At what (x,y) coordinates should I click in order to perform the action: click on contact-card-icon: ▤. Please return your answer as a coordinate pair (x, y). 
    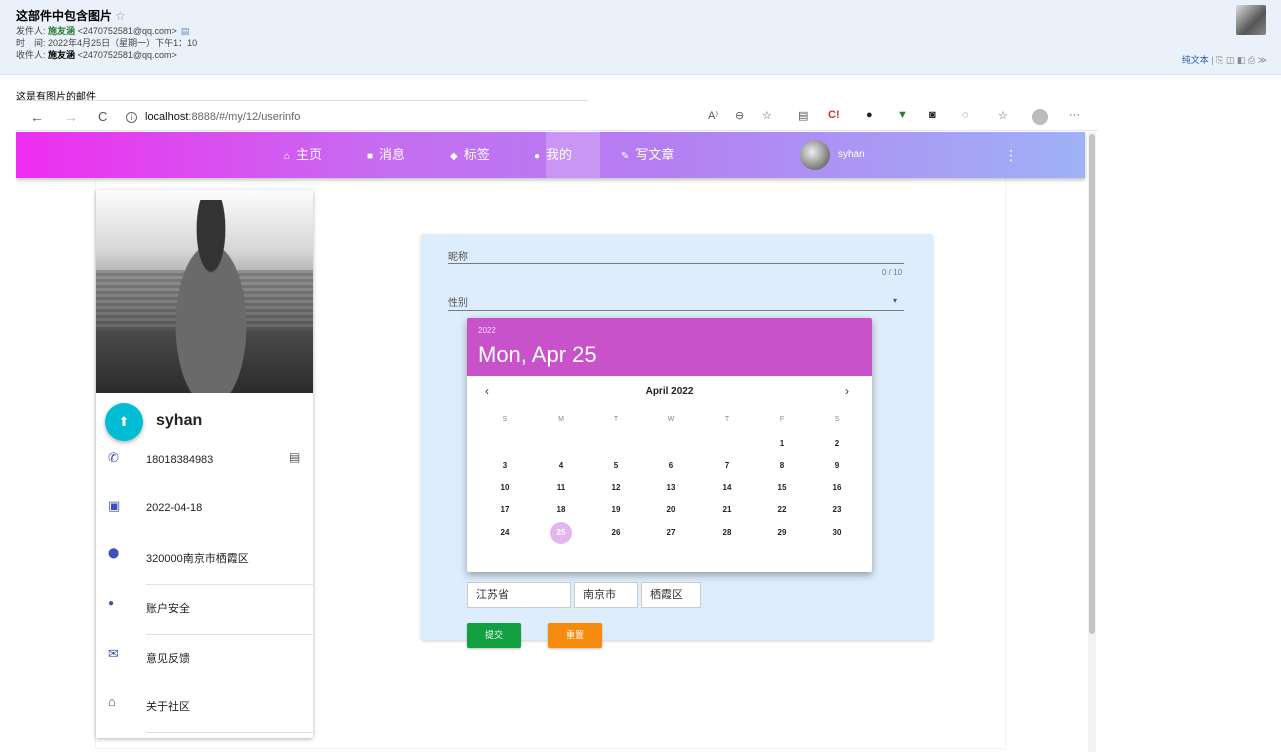
    Looking at the image, I should click on (185, 31).